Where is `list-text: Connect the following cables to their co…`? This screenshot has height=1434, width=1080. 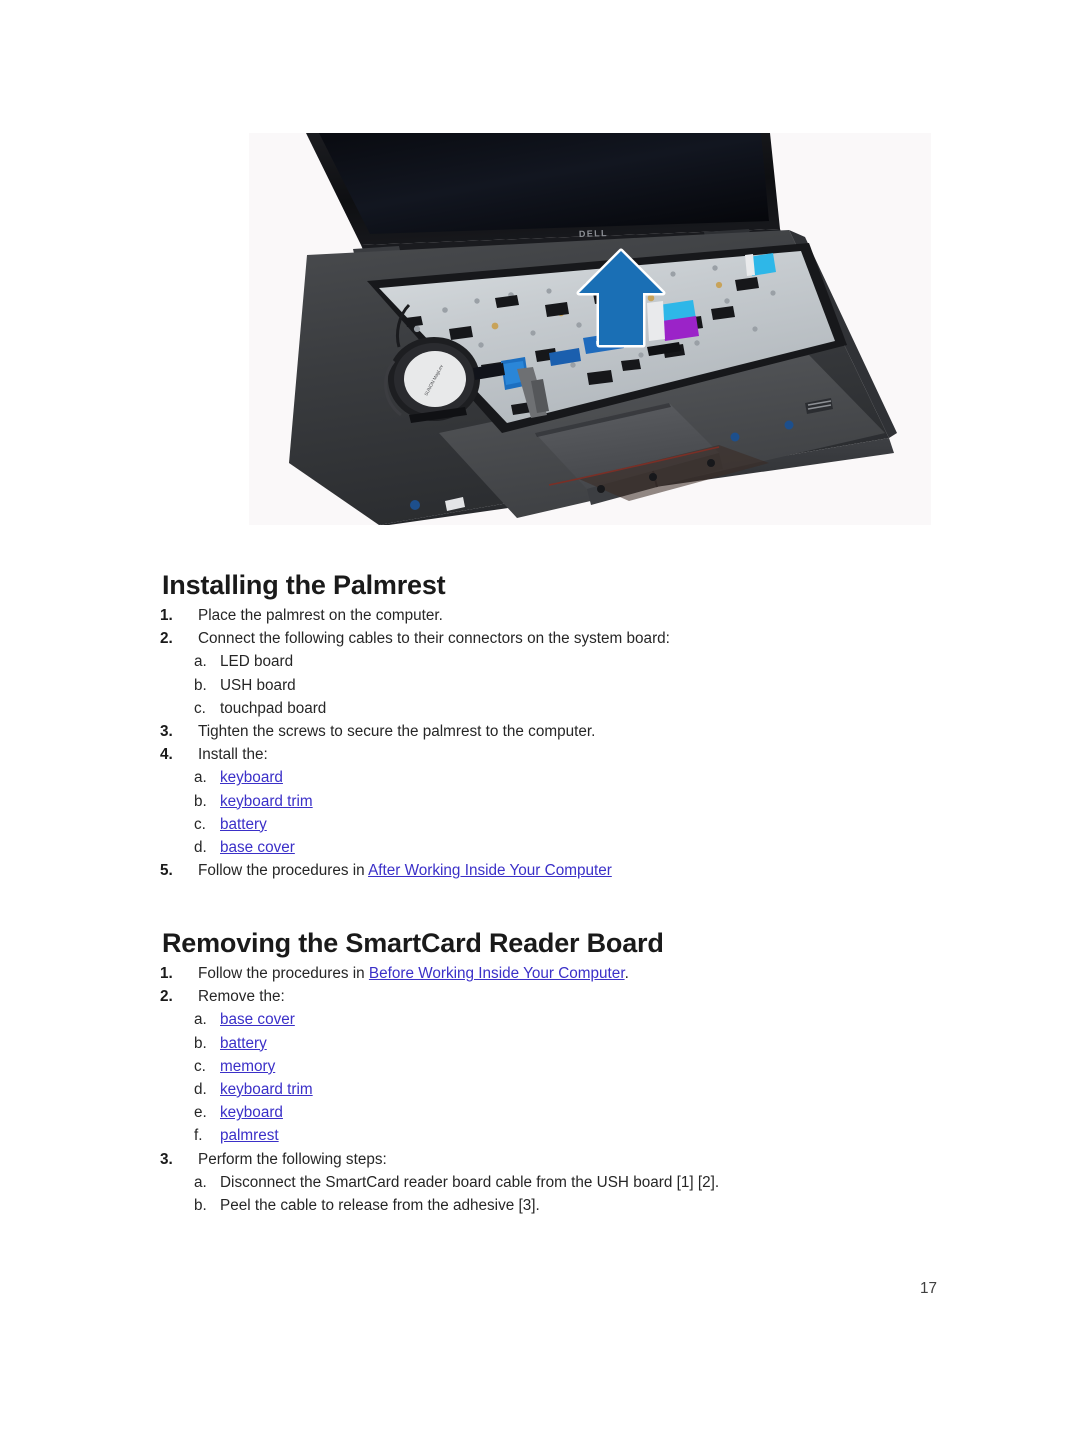 list-text: Connect the following cables to their co… is located at coordinates (434, 639).